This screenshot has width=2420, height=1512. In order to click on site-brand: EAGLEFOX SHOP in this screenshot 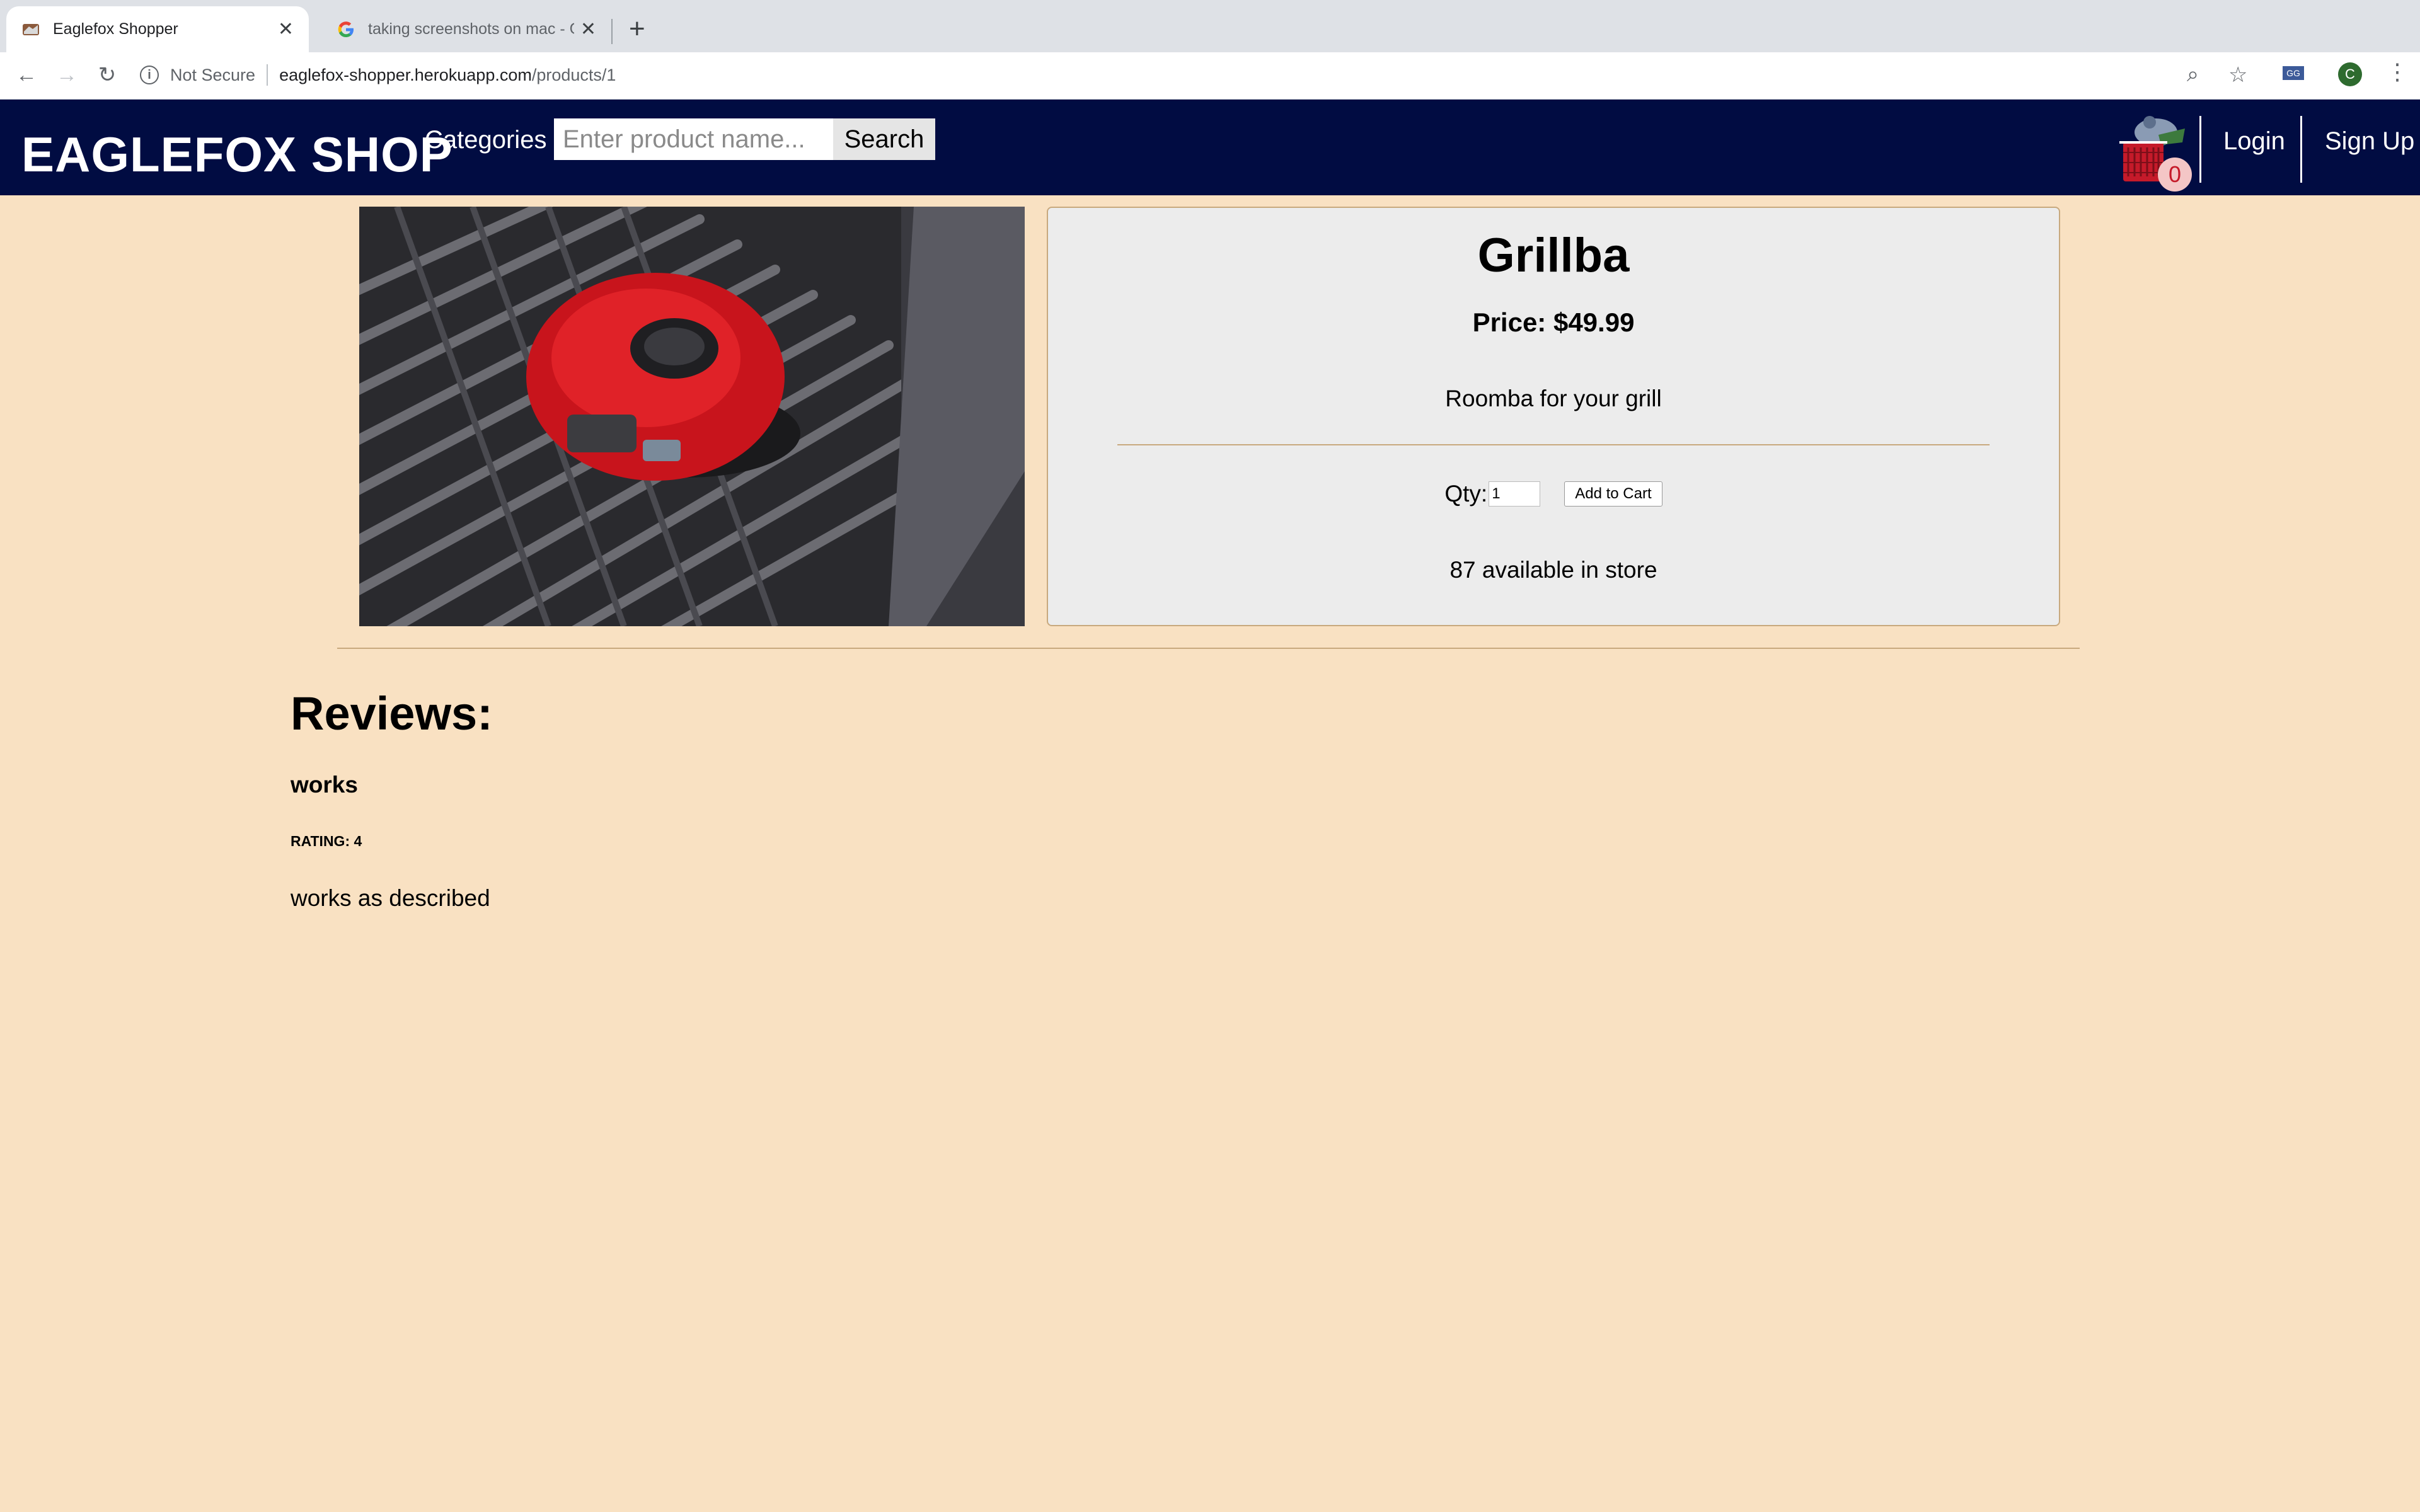, I will do `click(237, 154)`.